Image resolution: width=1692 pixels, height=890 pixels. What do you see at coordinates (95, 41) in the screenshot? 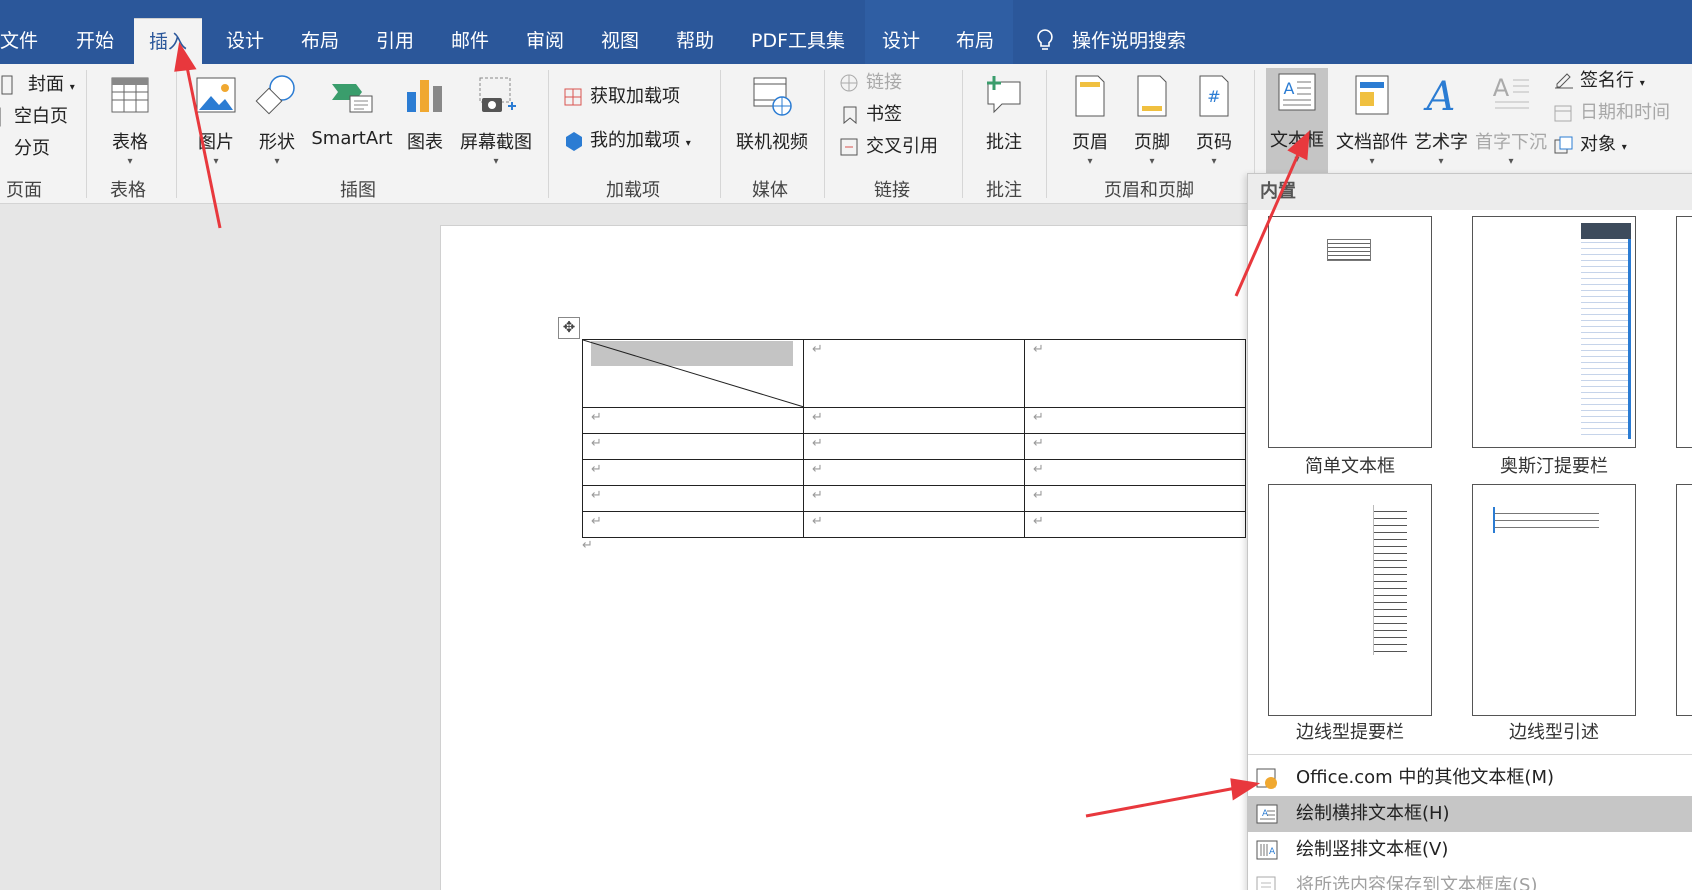
I see `tab-home: 开始` at bounding box center [95, 41].